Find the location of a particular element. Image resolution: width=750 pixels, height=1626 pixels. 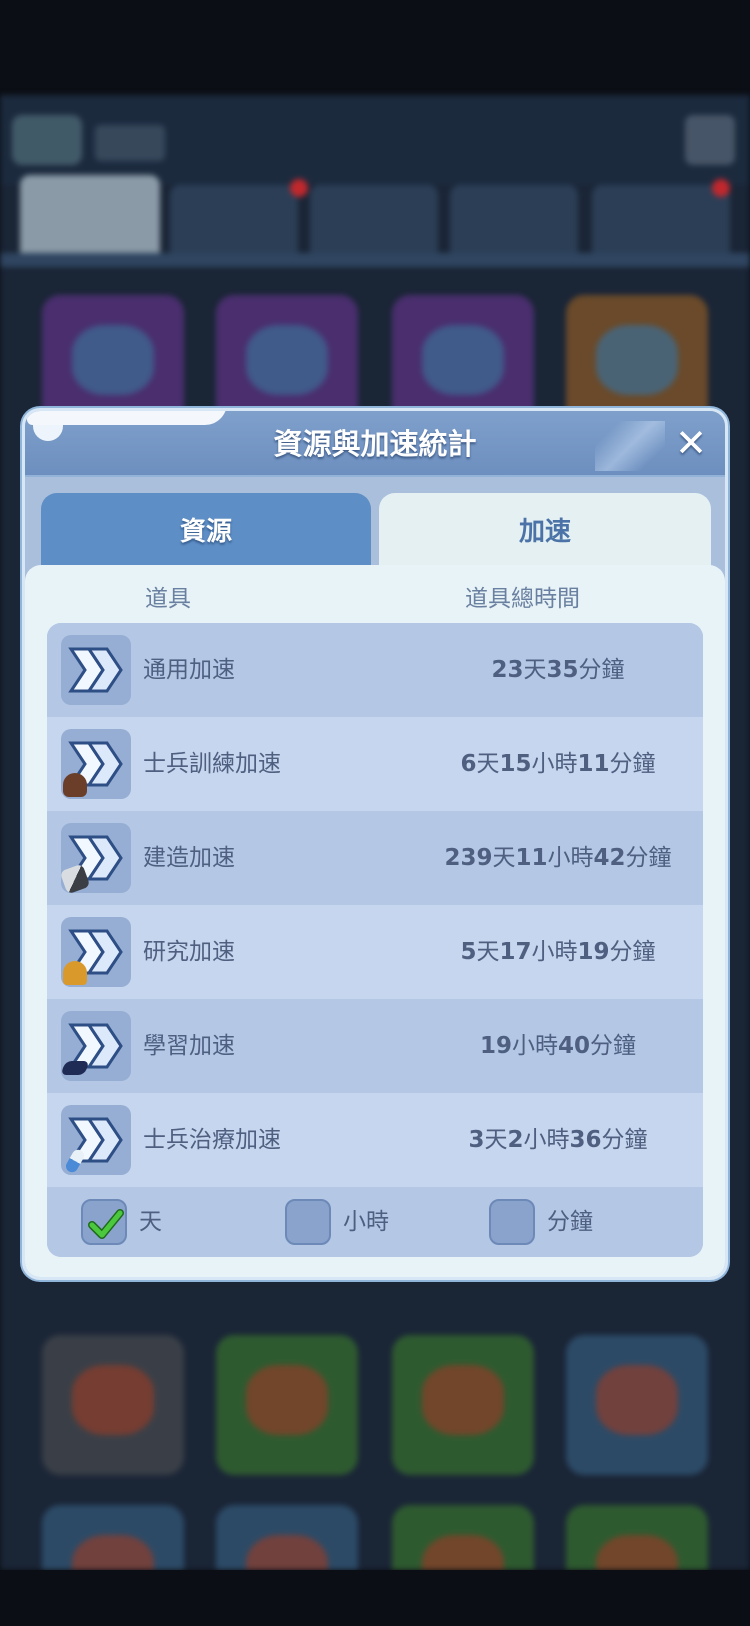

speedup-healing-icon is located at coordinates (96, 1140).